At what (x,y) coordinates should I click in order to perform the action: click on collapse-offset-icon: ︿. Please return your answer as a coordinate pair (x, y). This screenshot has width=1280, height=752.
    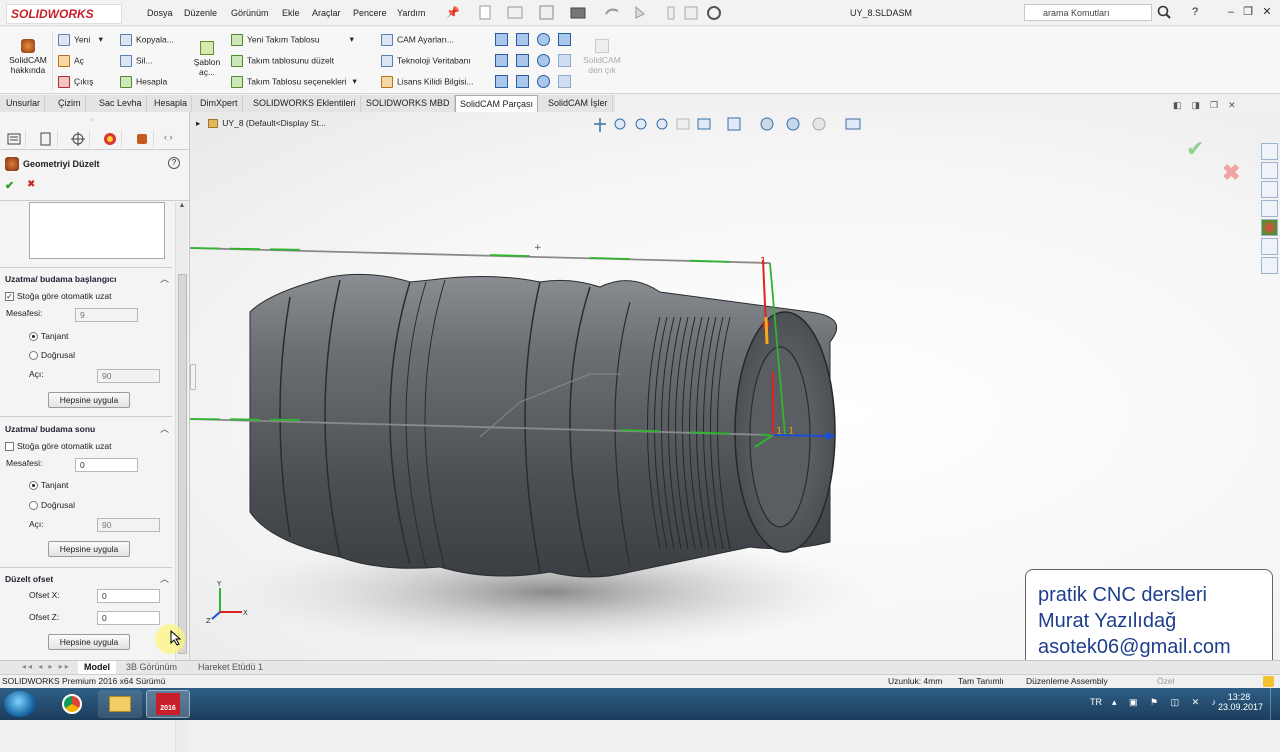
    Looking at the image, I should click on (164, 578).